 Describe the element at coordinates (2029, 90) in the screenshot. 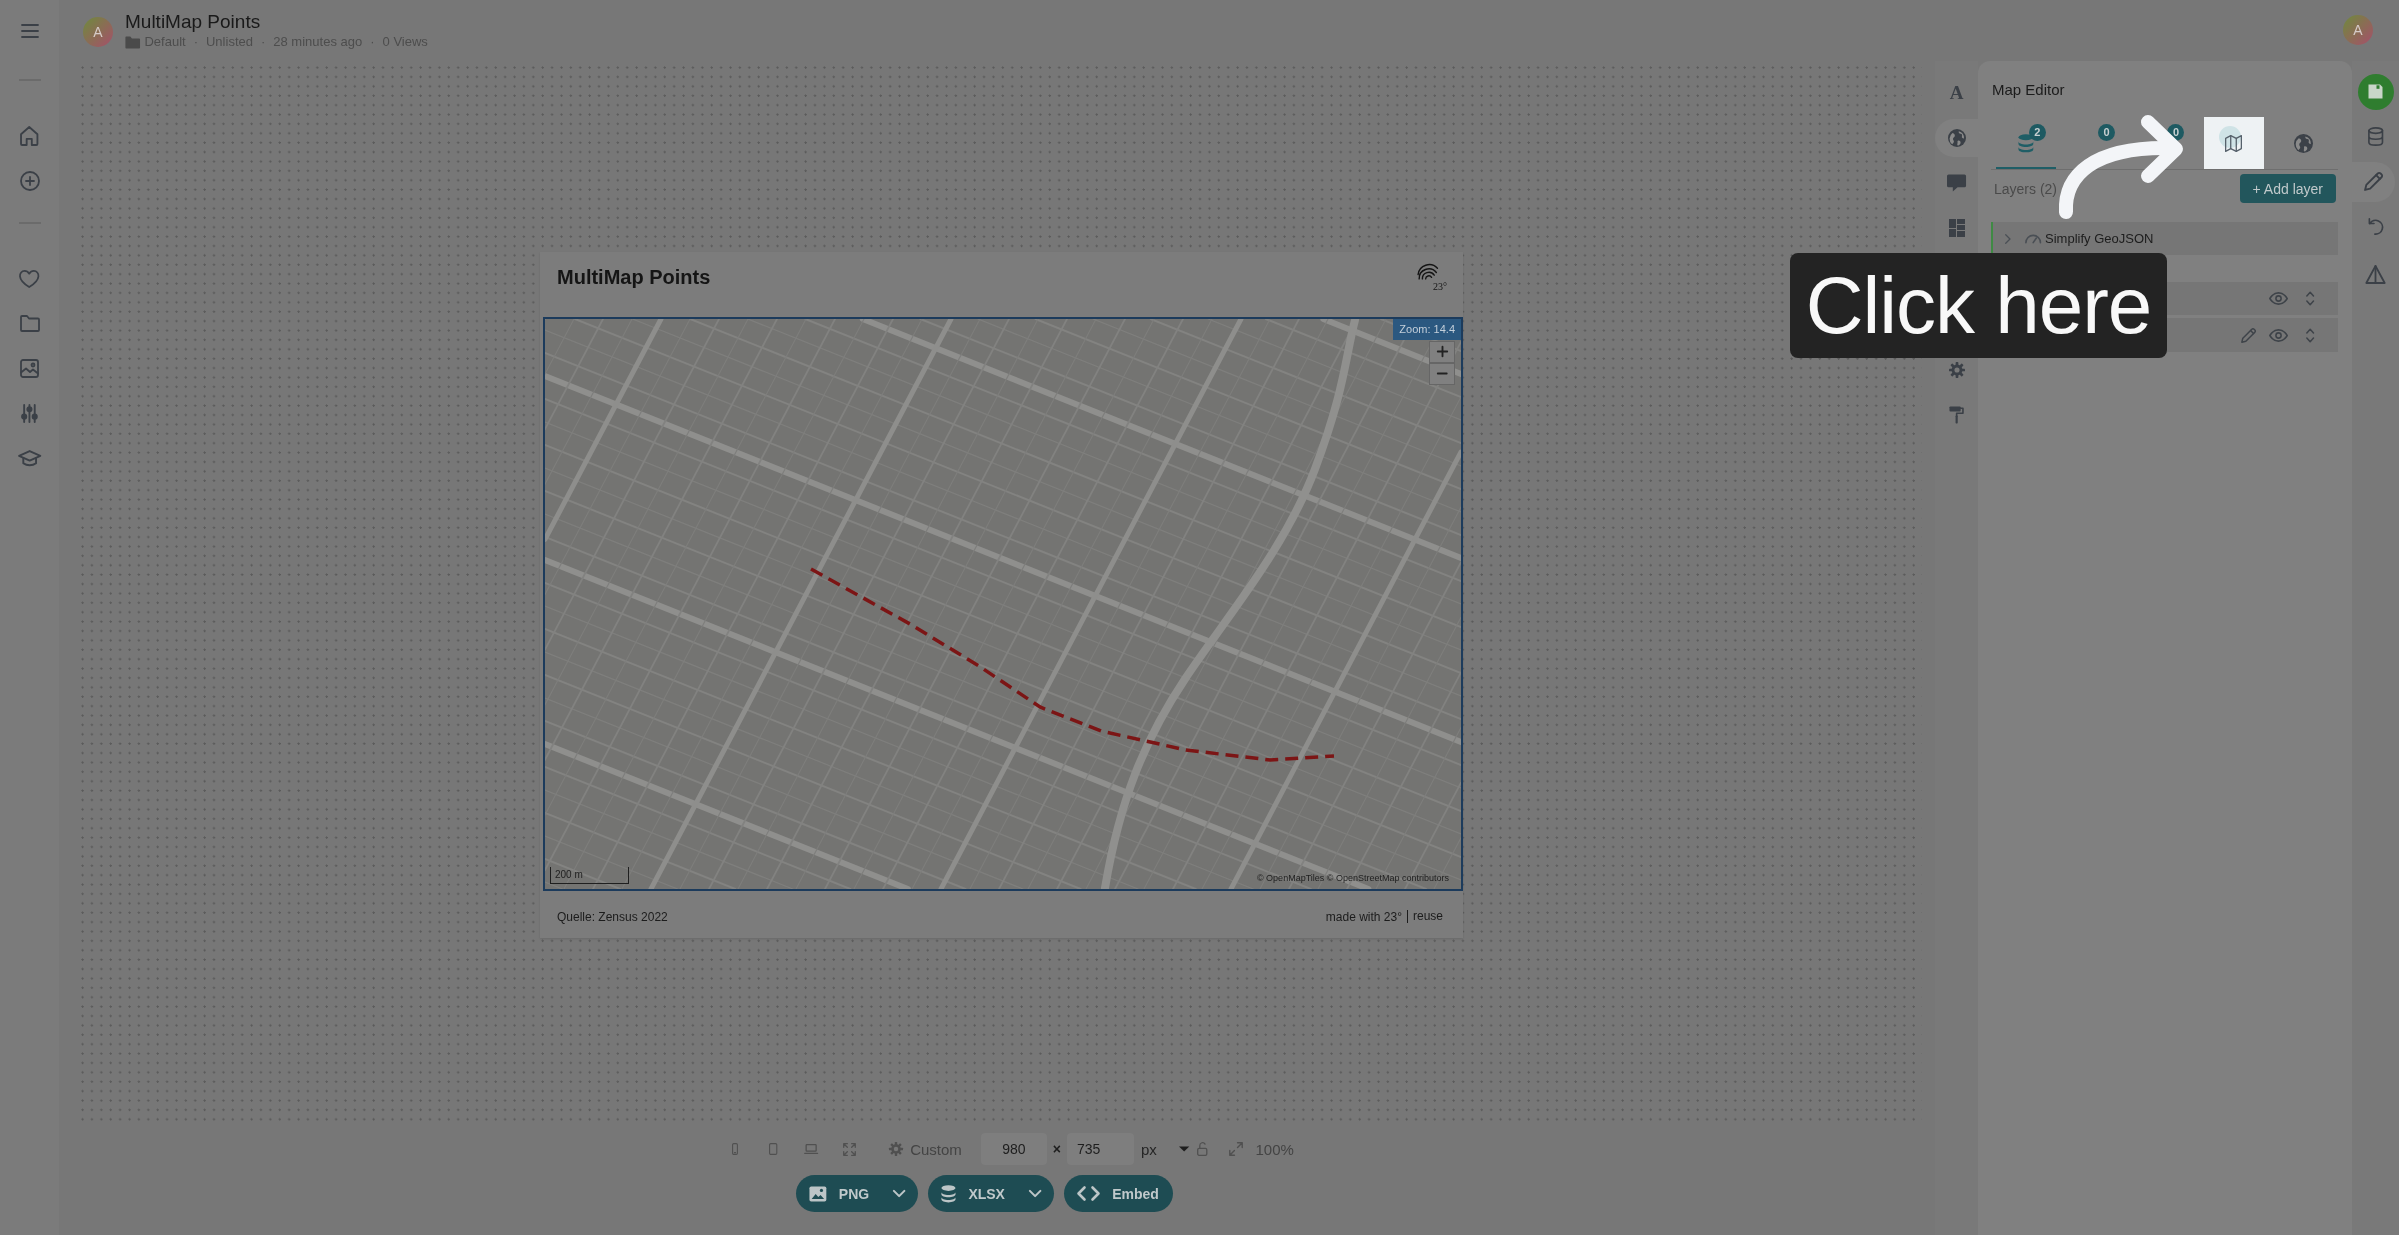

I see `panel-title: Map Editor` at that location.